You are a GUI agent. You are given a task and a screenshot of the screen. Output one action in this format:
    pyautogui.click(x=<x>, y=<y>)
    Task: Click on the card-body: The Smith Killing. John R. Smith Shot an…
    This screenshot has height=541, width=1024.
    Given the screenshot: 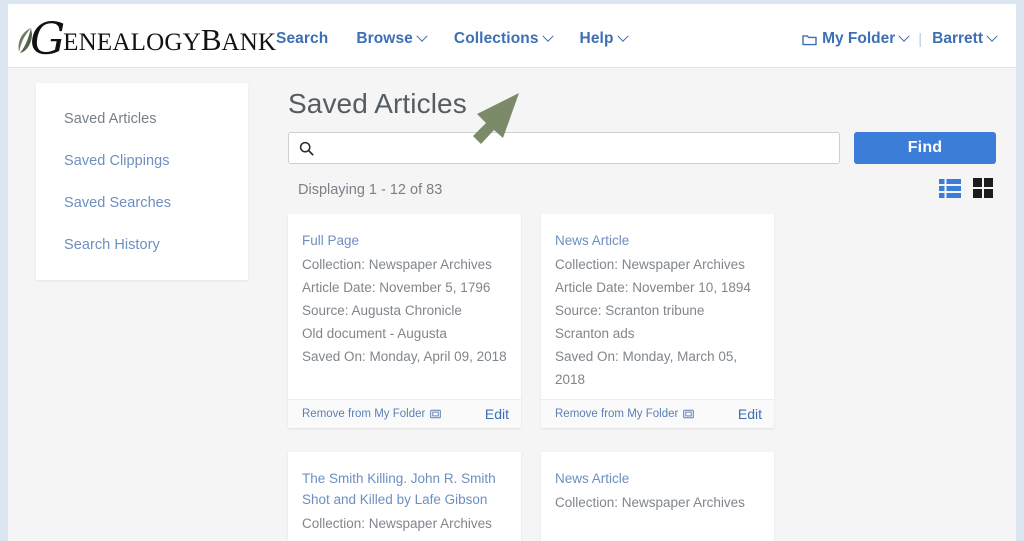 What is the action you would take?
    pyautogui.click(x=404, y=496)
    